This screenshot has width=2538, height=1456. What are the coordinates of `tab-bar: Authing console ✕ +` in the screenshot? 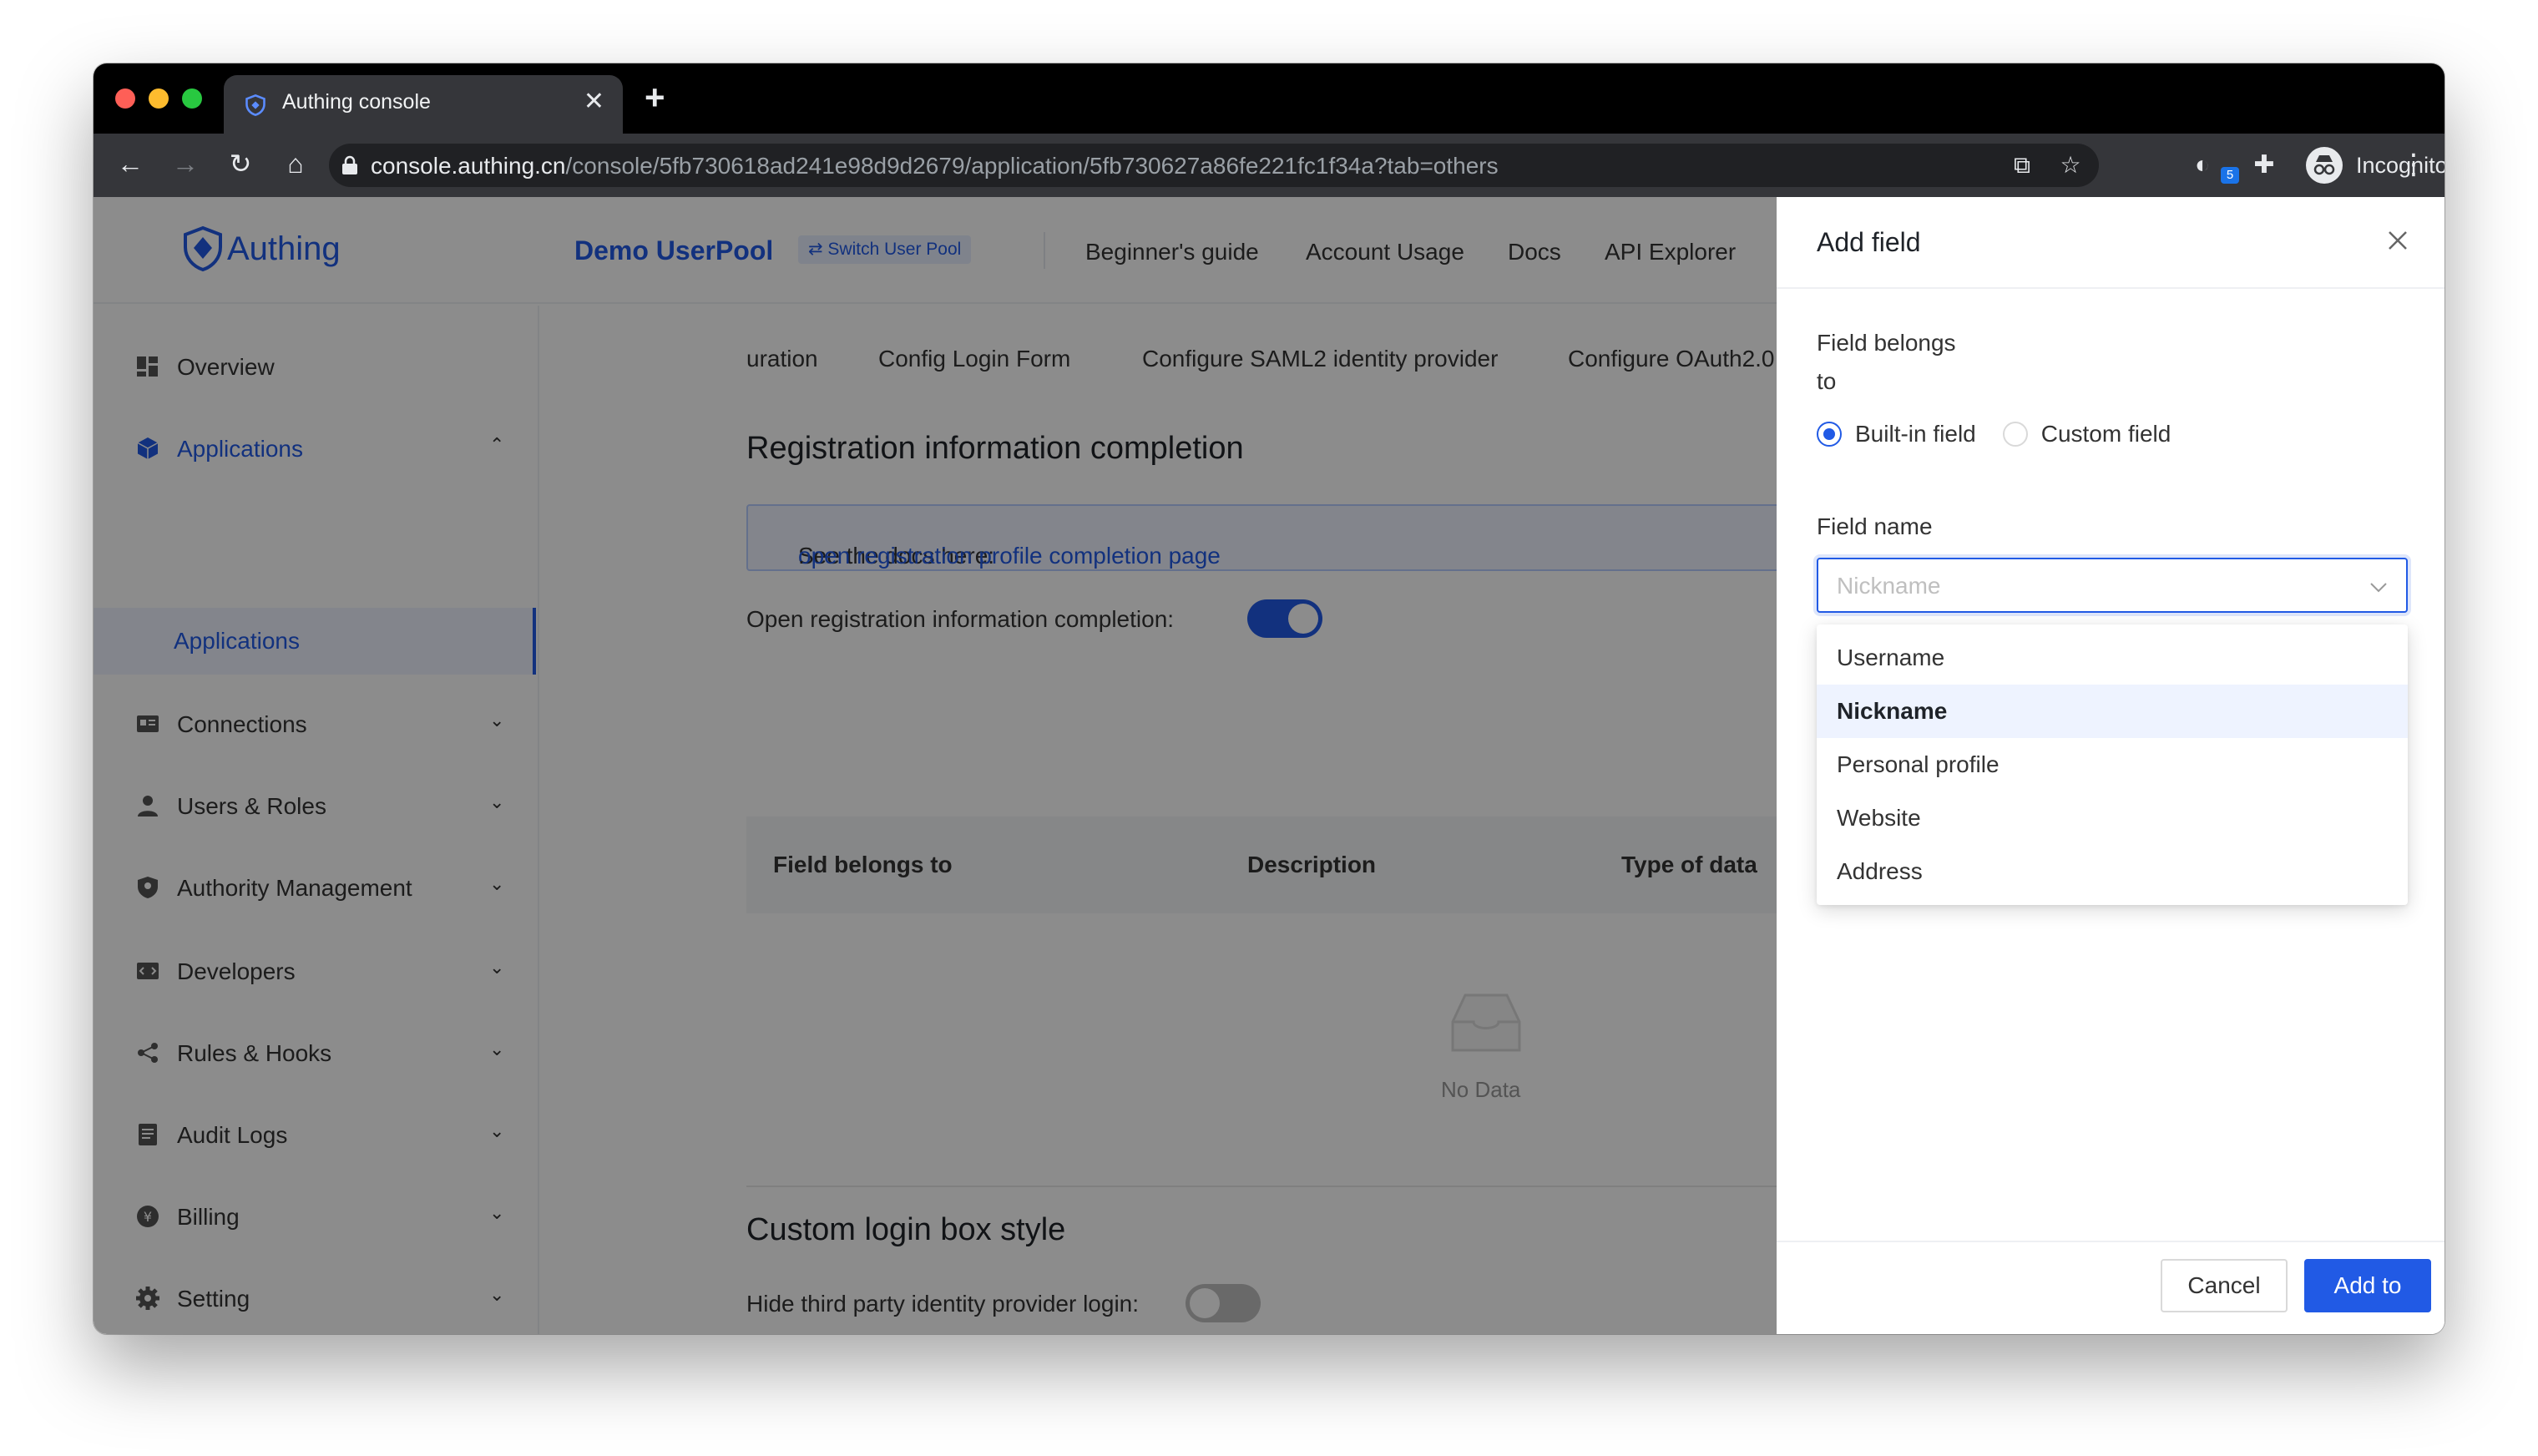 It's located at (1269, 98).